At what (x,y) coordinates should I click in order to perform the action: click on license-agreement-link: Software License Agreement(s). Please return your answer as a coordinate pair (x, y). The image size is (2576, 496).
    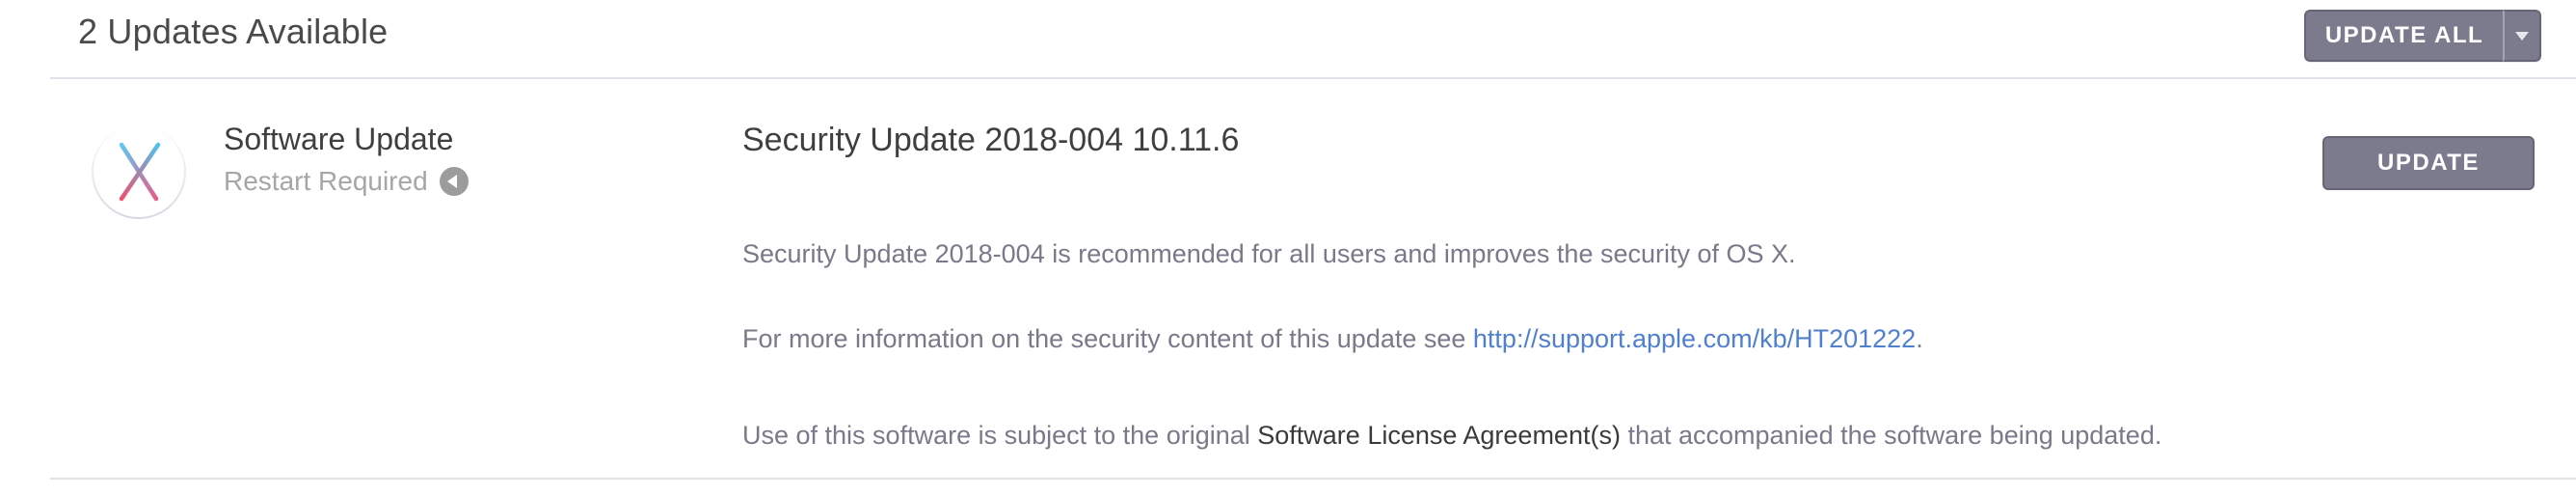
    Looking at the image, I should click on (1439, 435).